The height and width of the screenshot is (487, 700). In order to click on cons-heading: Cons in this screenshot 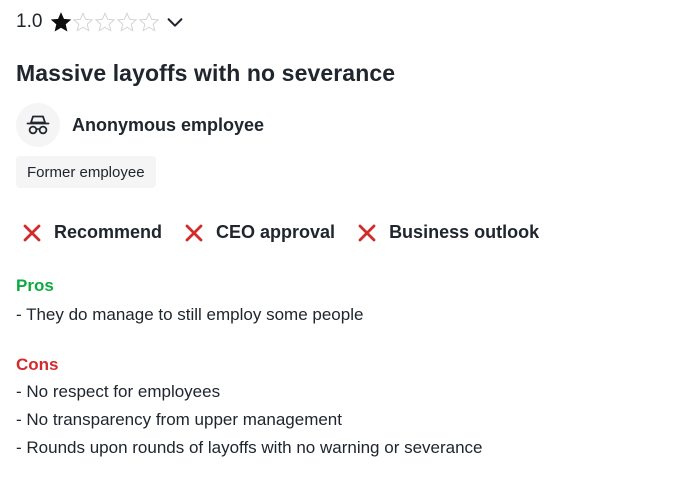, I will do `click(37, 364)`.